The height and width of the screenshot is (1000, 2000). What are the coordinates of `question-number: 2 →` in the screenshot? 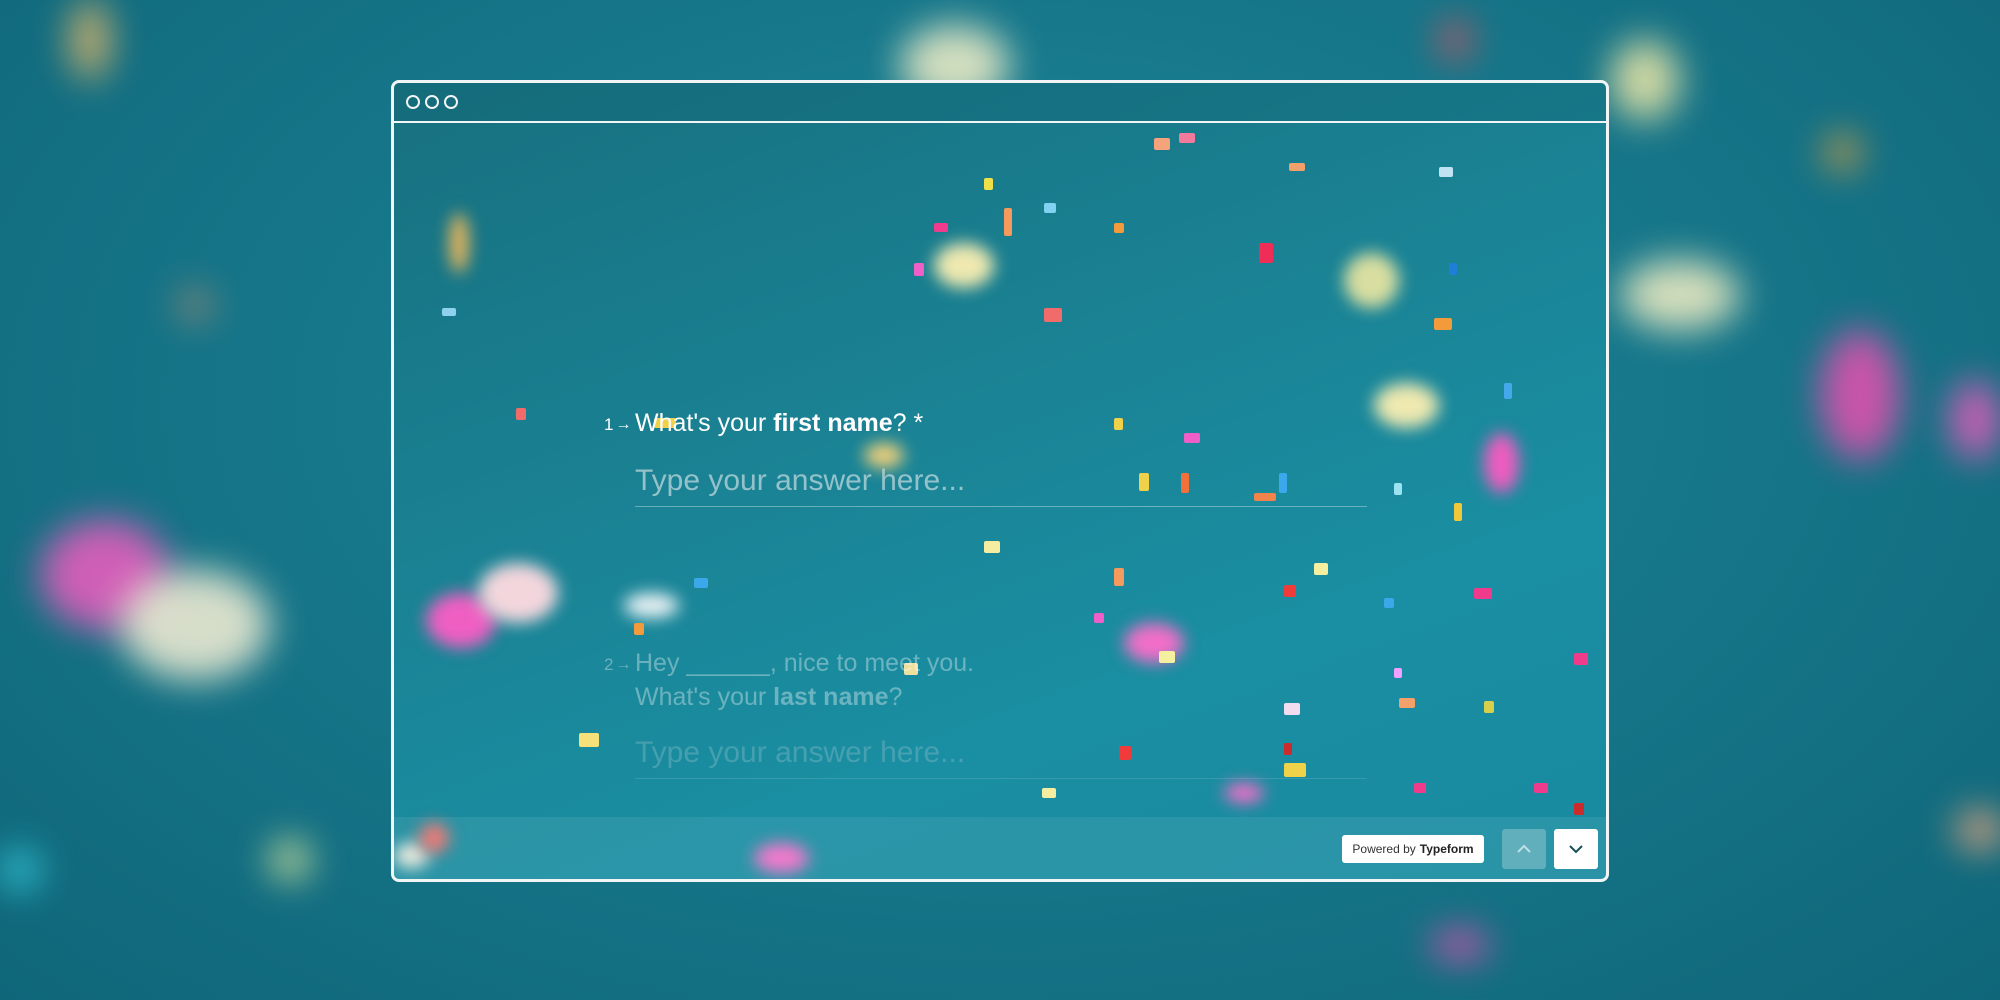 It's located at (617, 665).